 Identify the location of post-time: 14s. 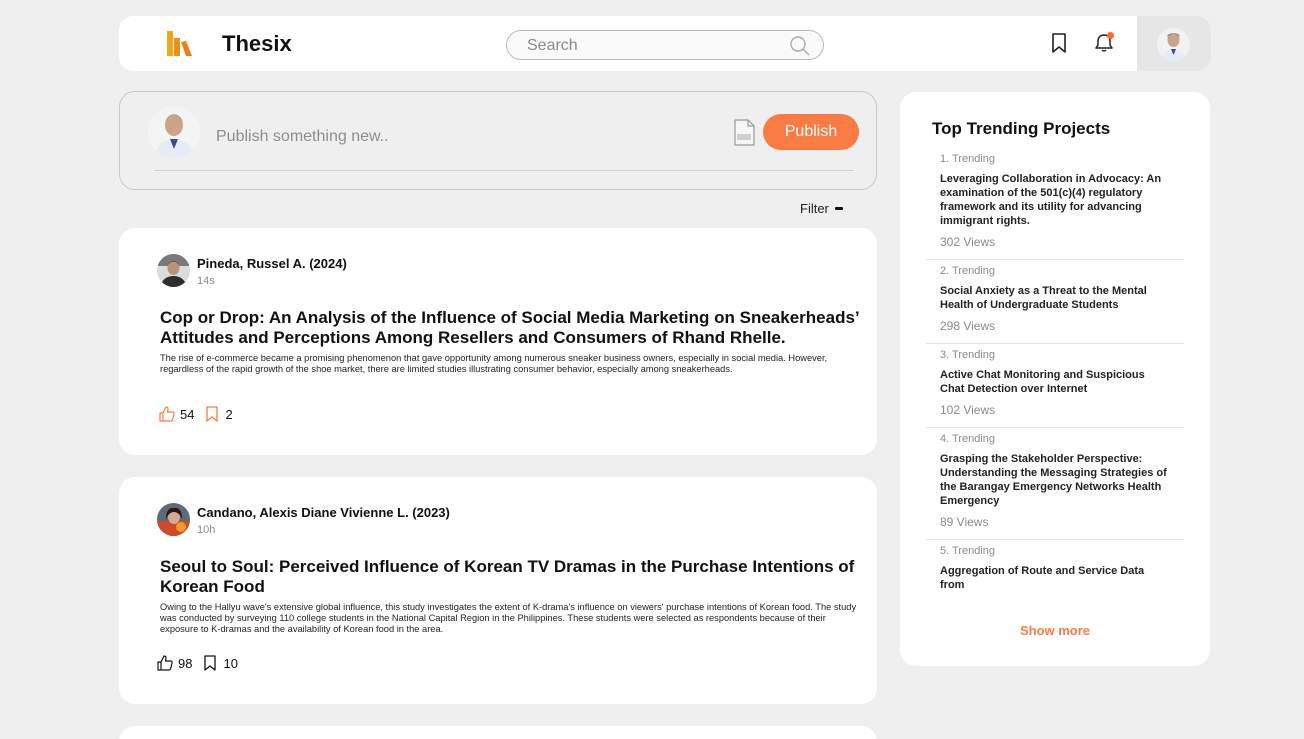
(206, 281).